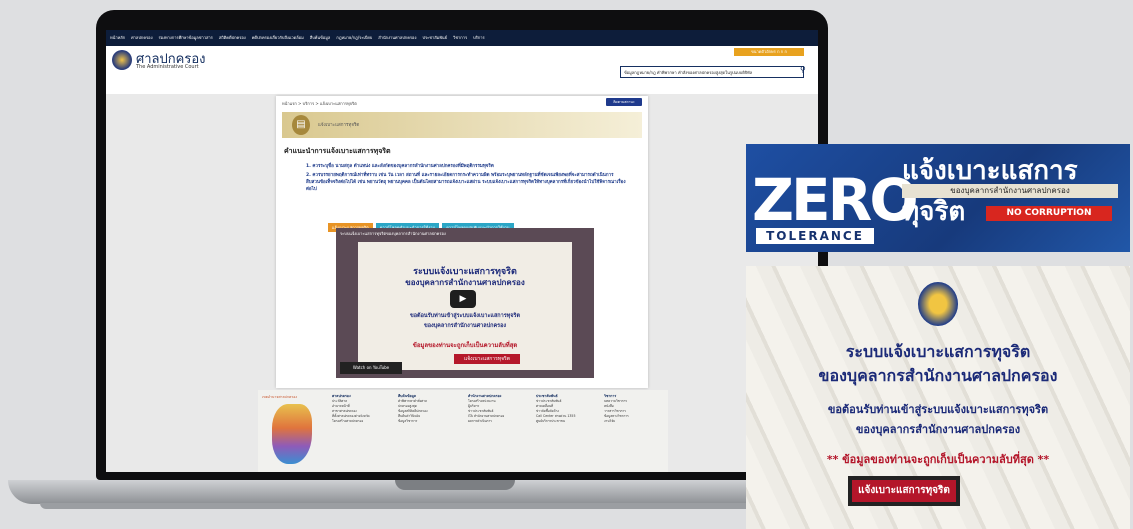 The width and height of the screenshot is (1133, 529). Describe the element at coordinates (904, 491) in the screenshot. I see `poster-cta-button: แจ้งเบาะแสการทุจริต` at that location.